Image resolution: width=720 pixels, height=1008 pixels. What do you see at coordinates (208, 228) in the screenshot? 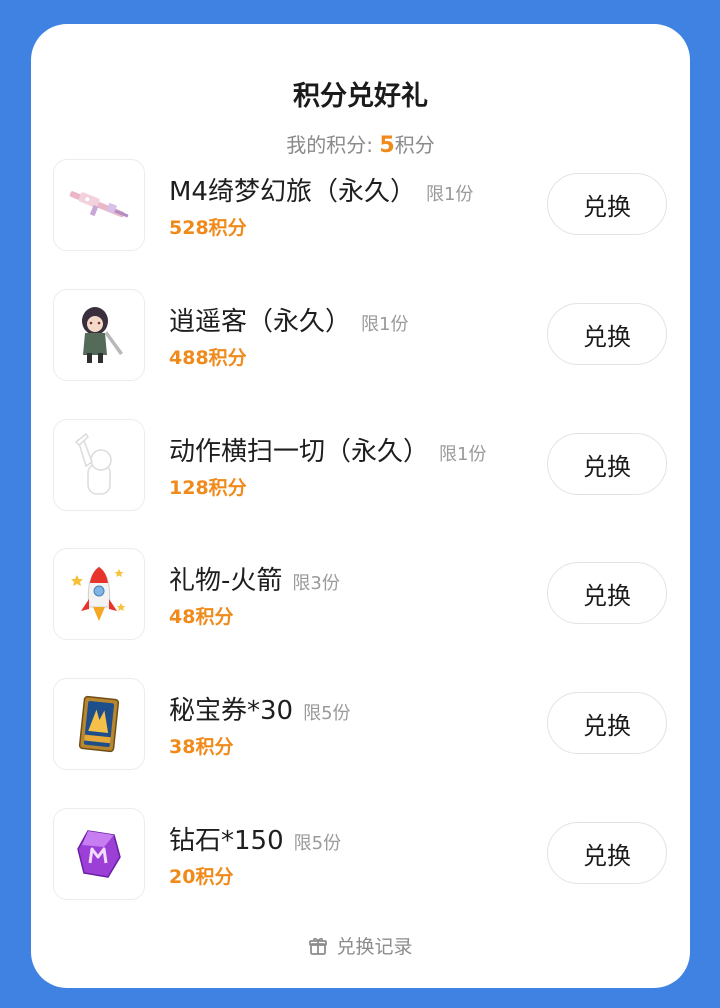
I see `item-cost: 528积分` at bounding box center [208, 228].